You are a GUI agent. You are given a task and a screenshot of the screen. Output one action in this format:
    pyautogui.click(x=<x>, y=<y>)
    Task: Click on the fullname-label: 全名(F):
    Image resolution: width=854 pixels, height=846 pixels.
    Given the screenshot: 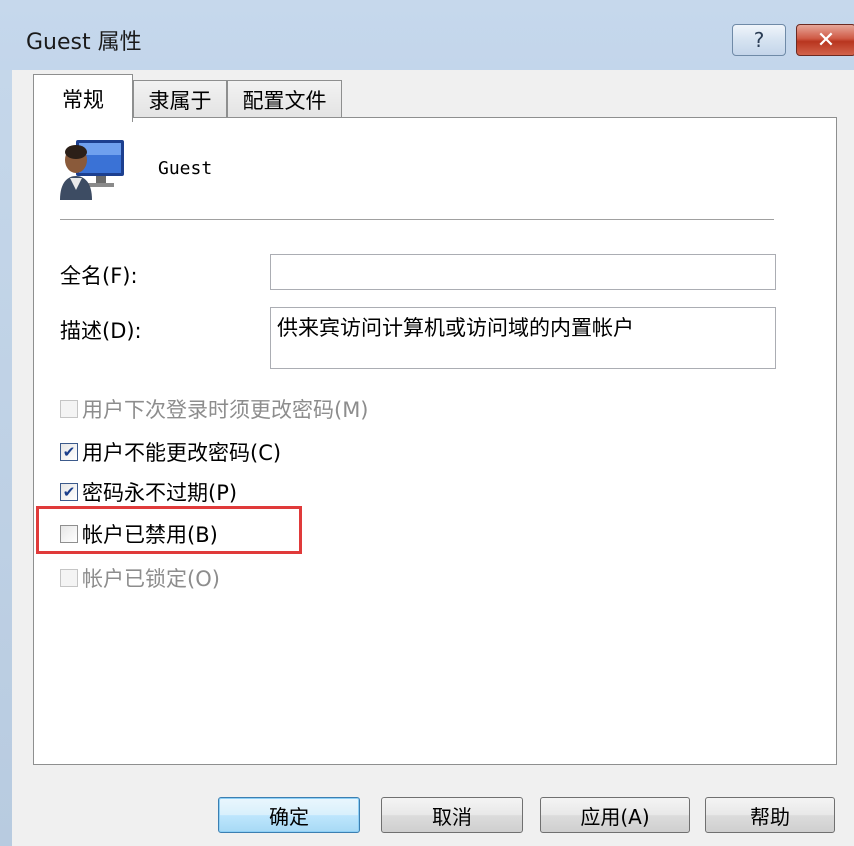 What is the action you would take?
    pyautogui.click(x=99, y=276)
    